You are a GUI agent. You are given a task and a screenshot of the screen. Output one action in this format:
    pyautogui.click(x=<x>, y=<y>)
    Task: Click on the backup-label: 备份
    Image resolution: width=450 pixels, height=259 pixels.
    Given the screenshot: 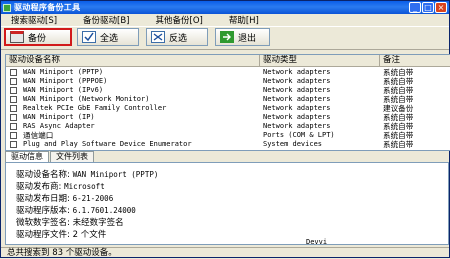 What is the action you would take?
    pyautogui.click(x=37, y=38)
    